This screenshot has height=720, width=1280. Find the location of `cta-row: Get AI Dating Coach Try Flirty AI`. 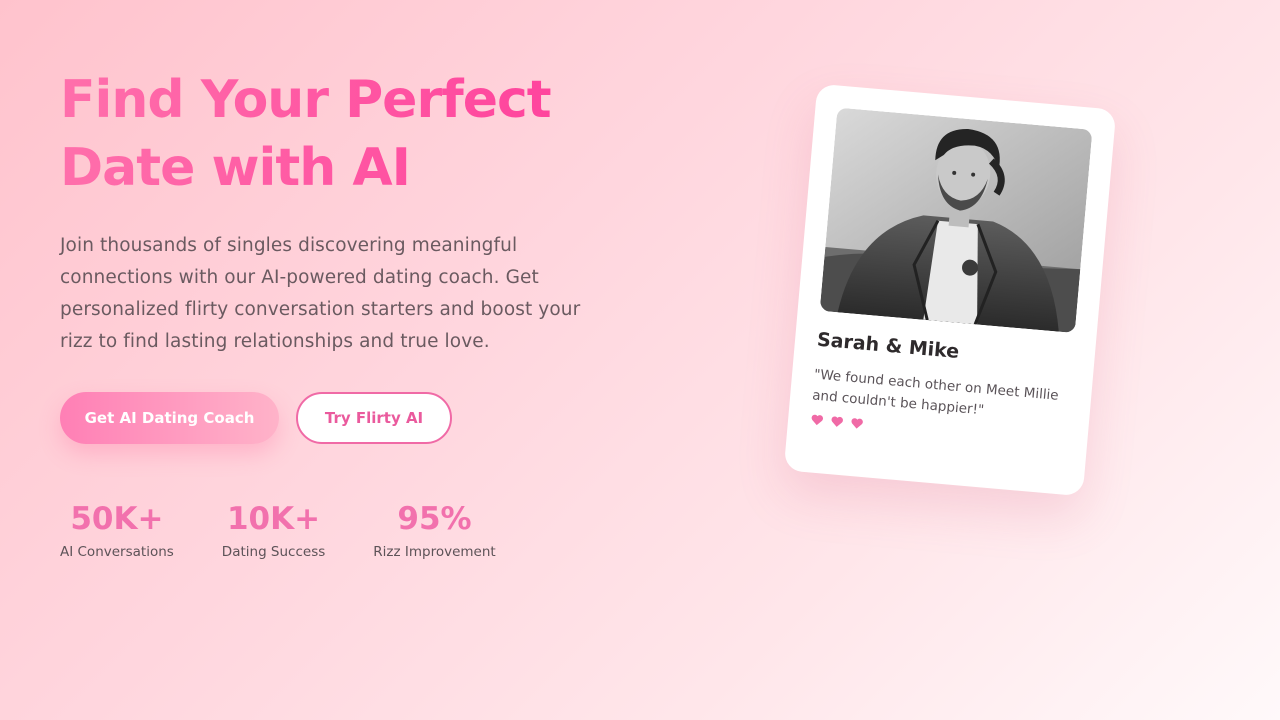

cta-row: Get AI Dating Coach Try Flirty AI is located at coordinates (360, 418).